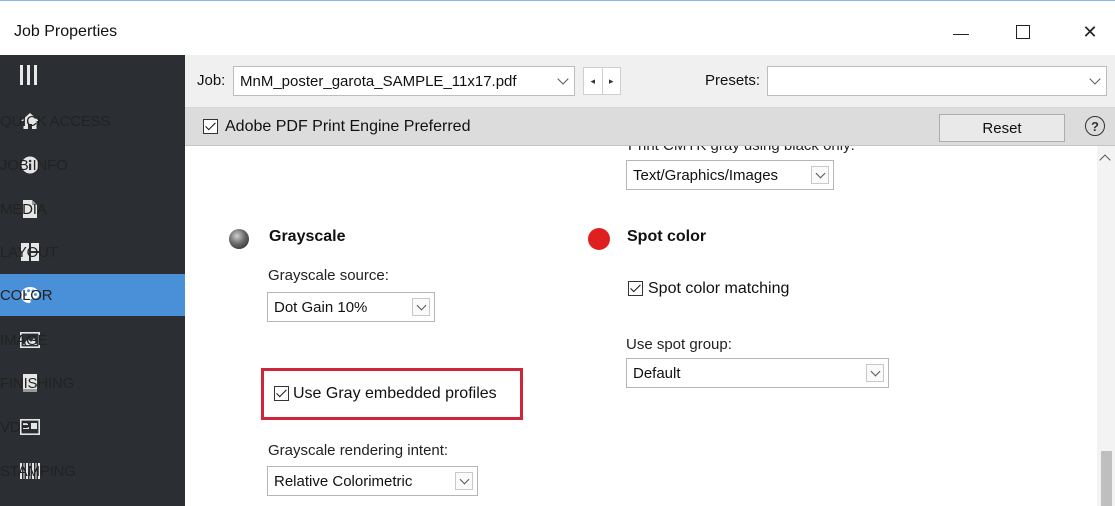 This screenshot has height=506, width=1115. I want to click on menu-icon, so click(28, 76).